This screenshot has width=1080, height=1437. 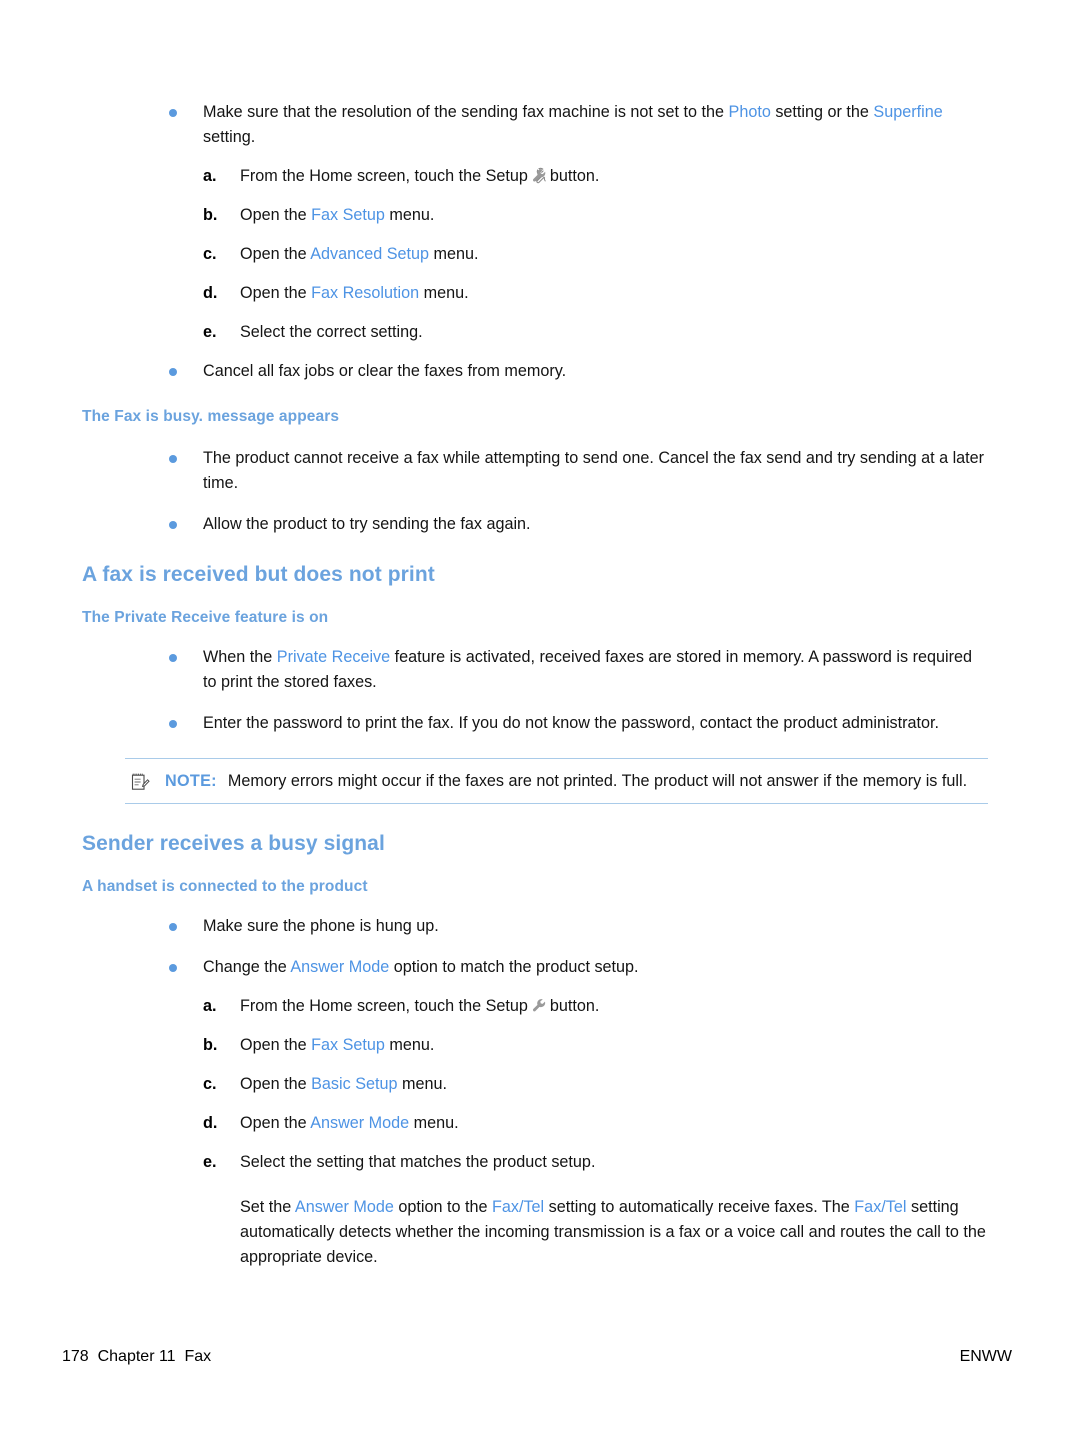 What do you see at coordinates (198, 1356) in the screenshot?
I see `footer-section: Fax` at bounding box center [198, 1356].